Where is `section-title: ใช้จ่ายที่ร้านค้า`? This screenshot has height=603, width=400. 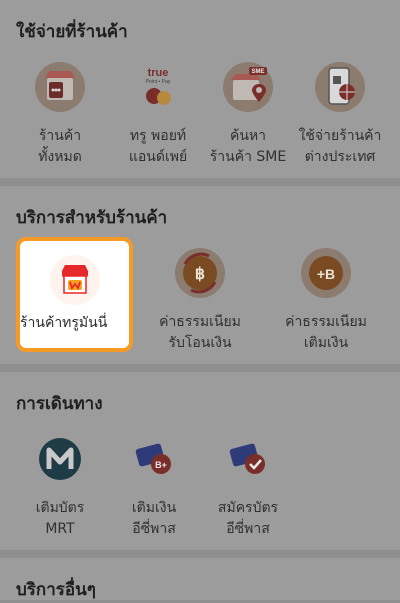
section-title: ใช้จ่ายที่ร้านค้า is located at coordinates (72, 32).